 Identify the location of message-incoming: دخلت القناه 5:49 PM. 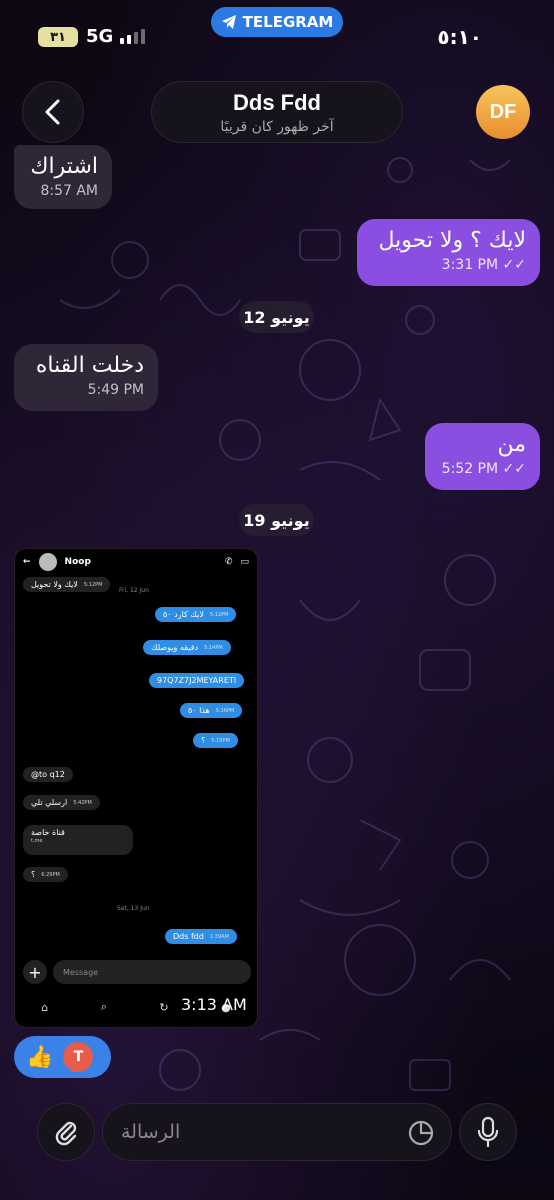
(86, 377).